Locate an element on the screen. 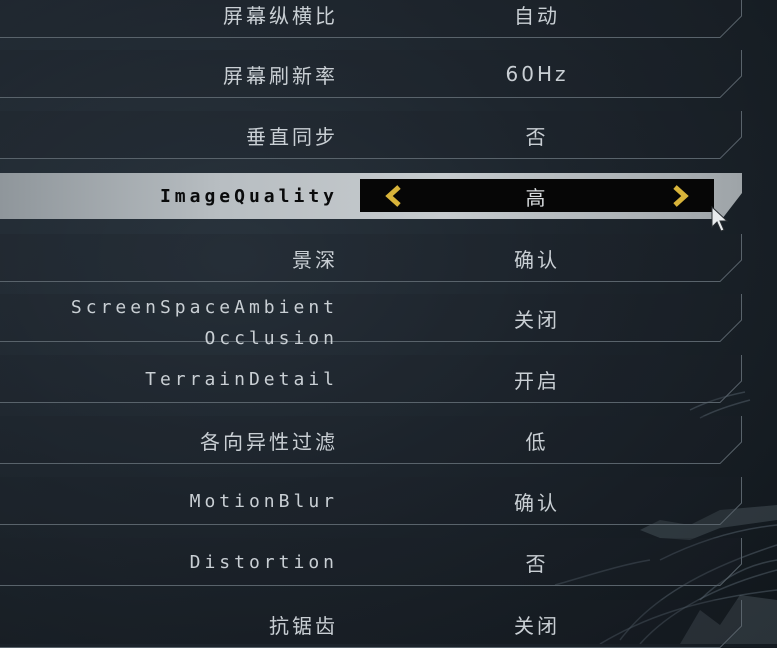 Image resolution: width=777 pixels, height=648 pixels. setting-value: 60Hz is located at coordinates (537, 74).